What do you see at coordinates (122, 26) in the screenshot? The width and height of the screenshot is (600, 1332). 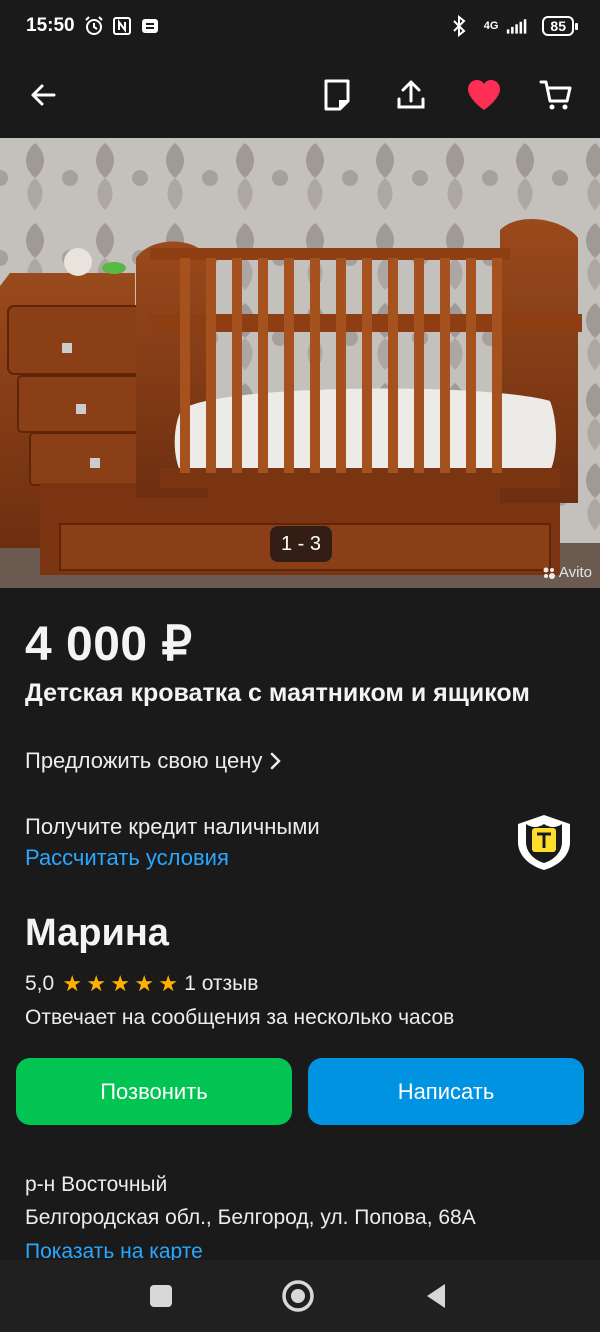 I see `nfc-icon` at bounding box center [122, 26].